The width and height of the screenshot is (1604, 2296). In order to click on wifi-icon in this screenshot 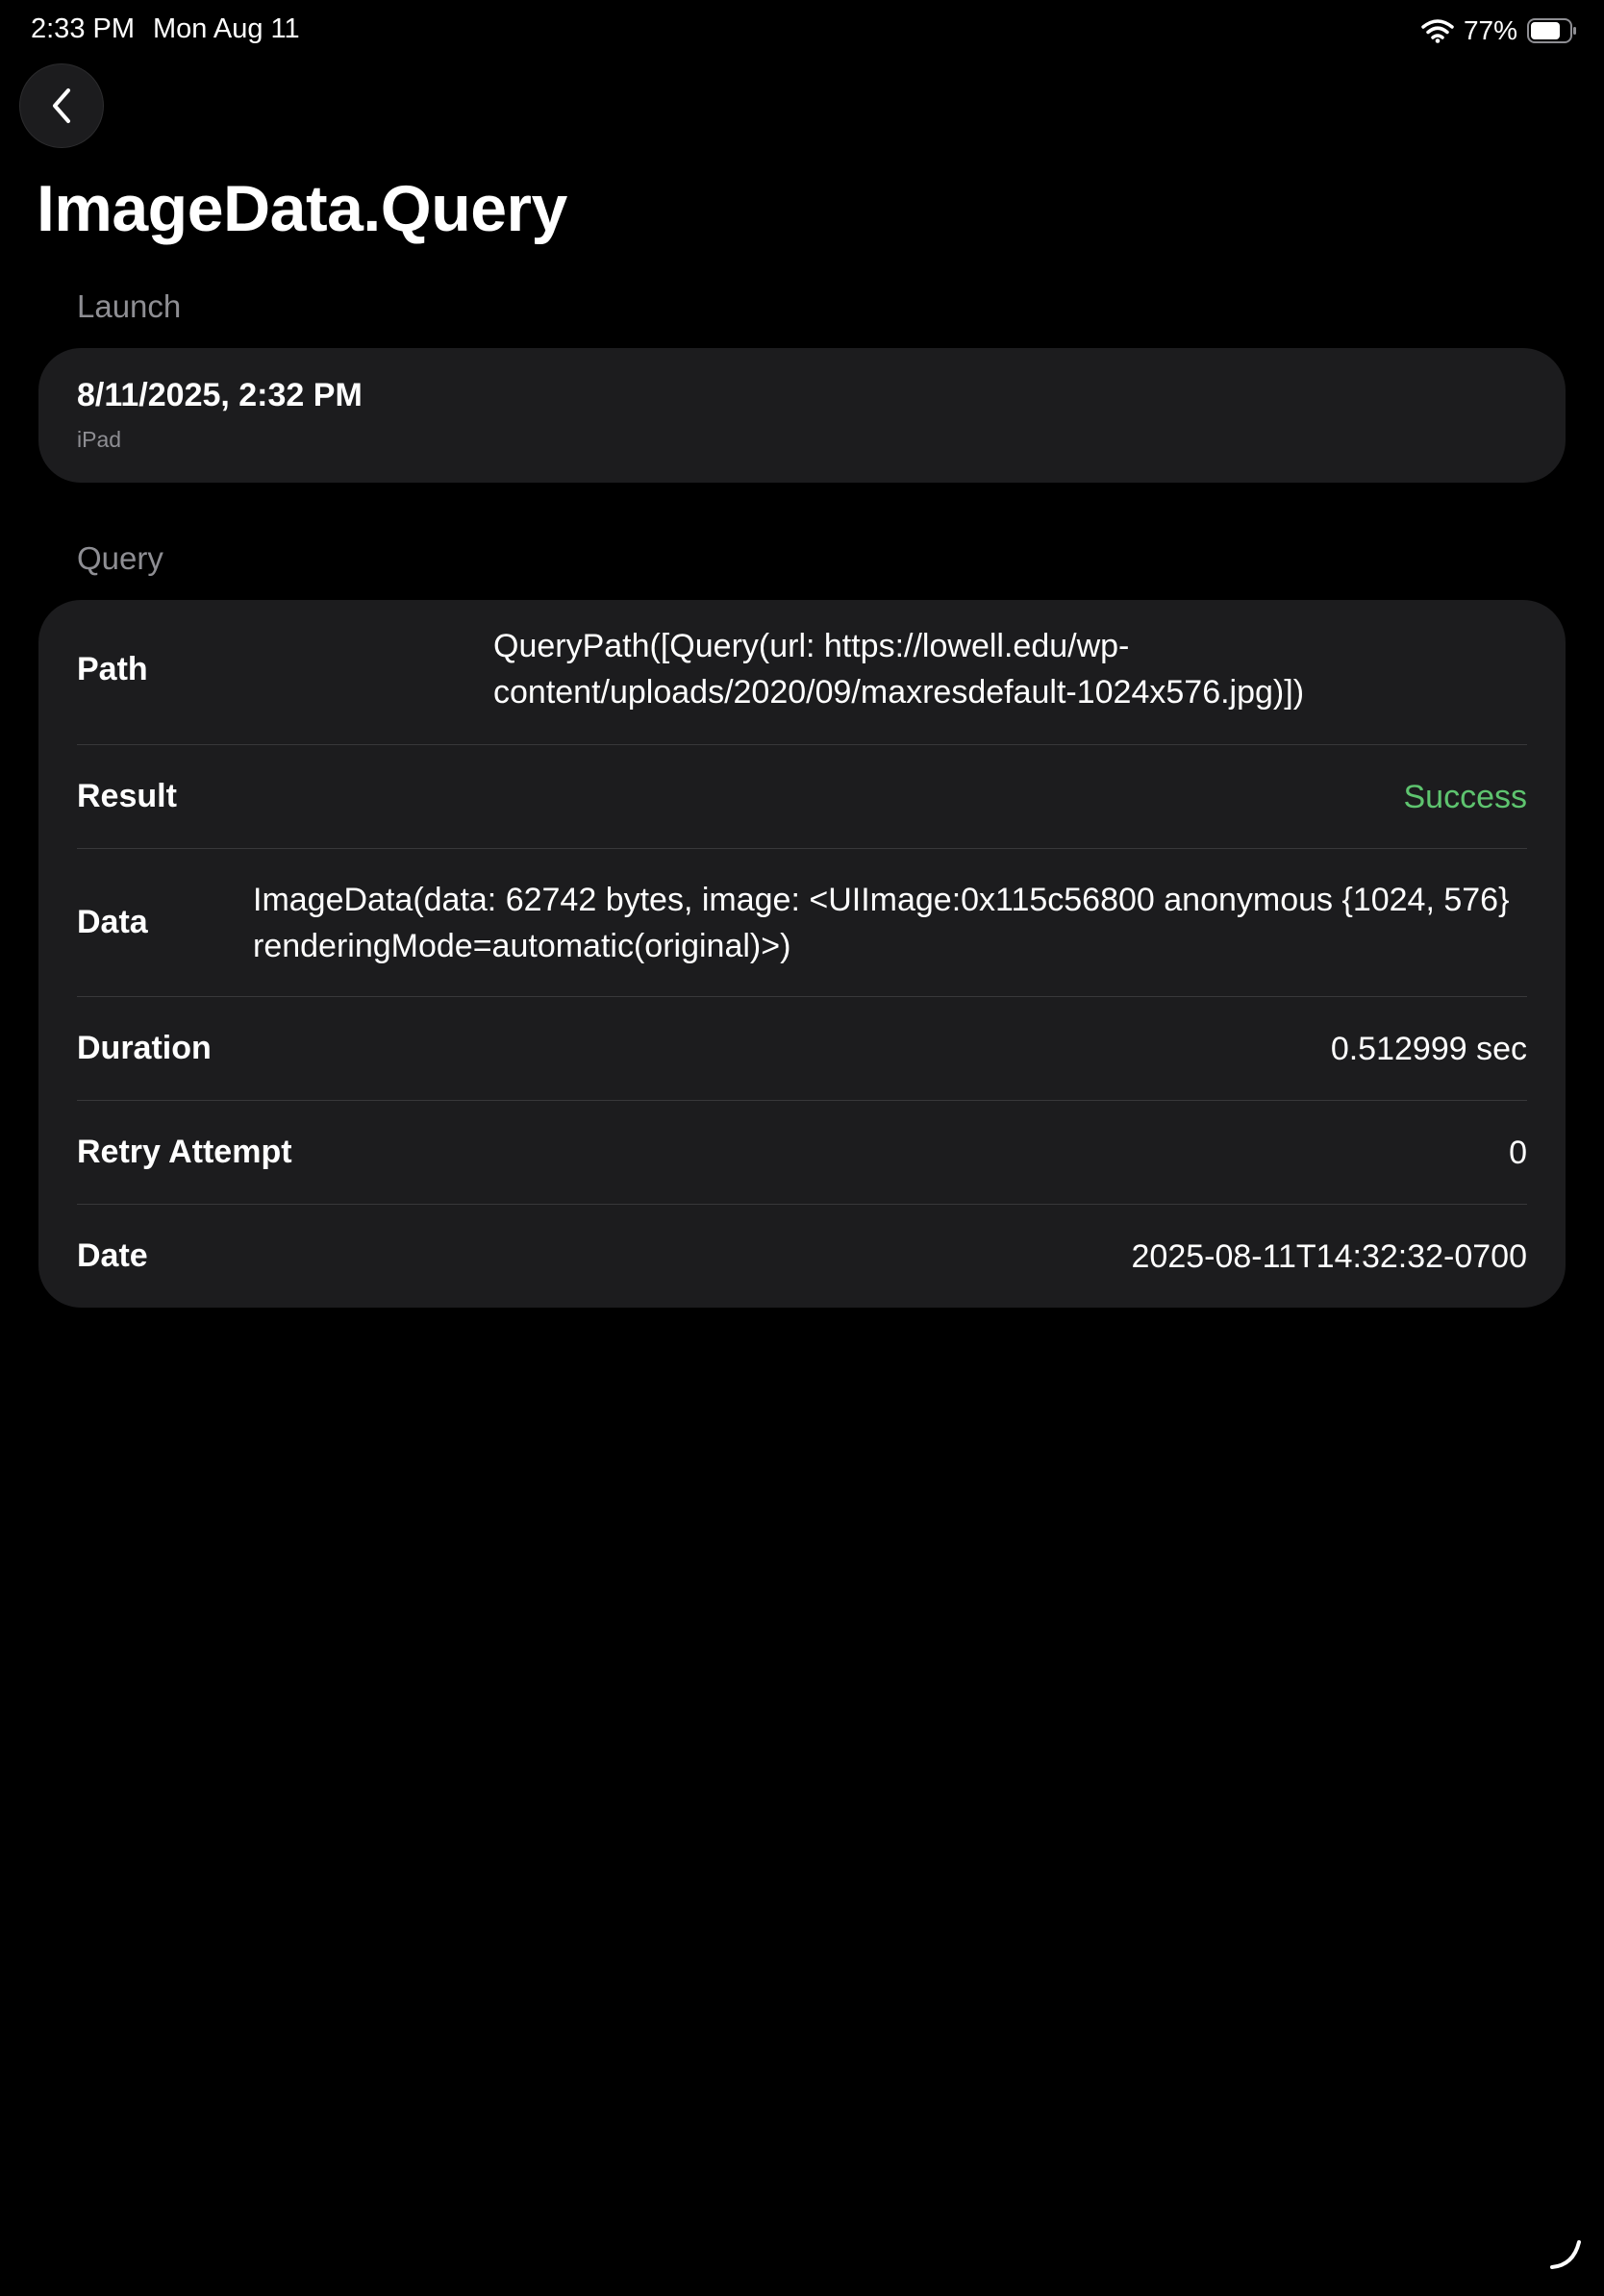, I will do `click(1437, 31)`.